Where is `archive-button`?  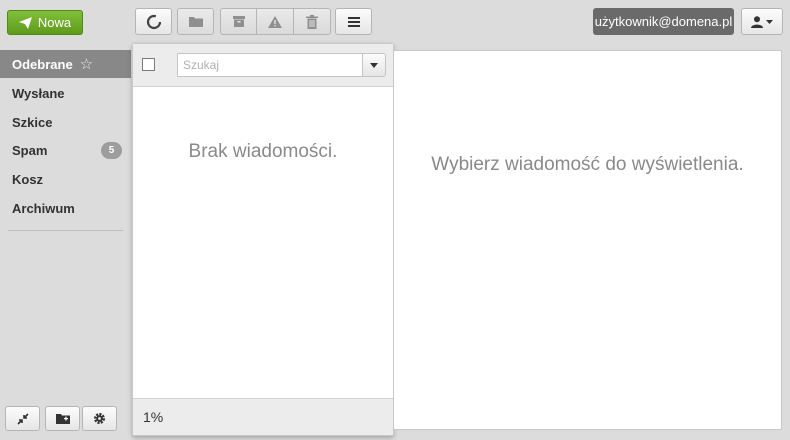
archive-button is located at coordinates (238, 21).